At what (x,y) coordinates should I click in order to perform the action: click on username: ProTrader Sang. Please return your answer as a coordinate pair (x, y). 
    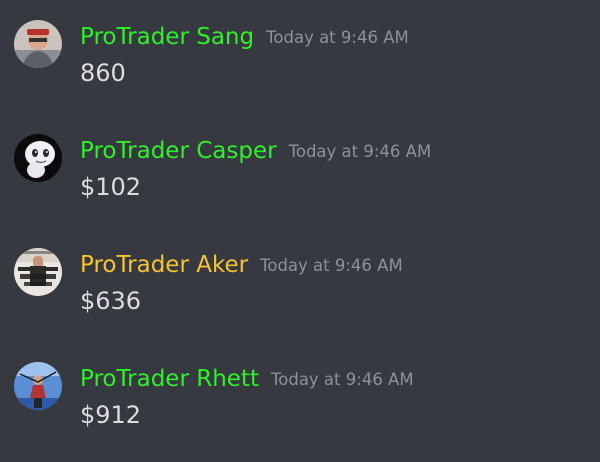
    Looking at the image, I should click on (167, 37).